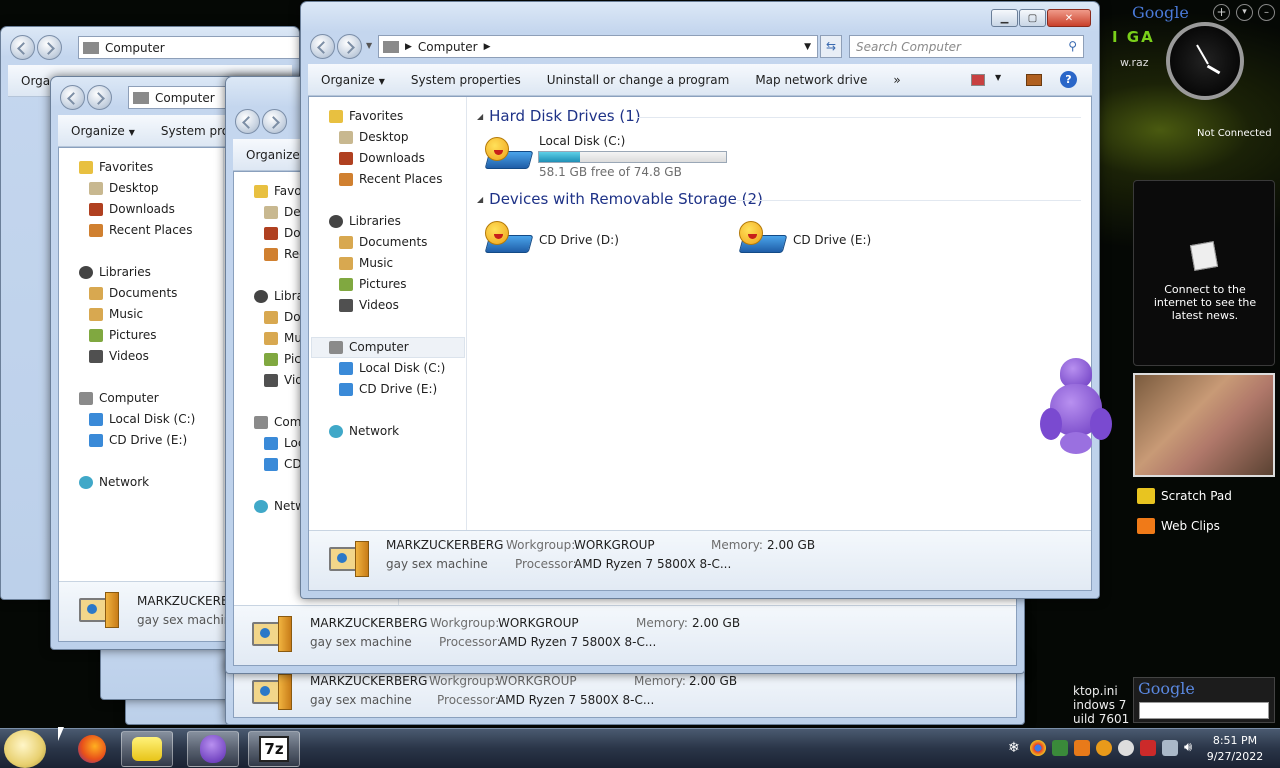  What do you see at coordinates (896, 80) in the screenshot?
I see `more-commands-button: »` at bounding box center [896, 80].